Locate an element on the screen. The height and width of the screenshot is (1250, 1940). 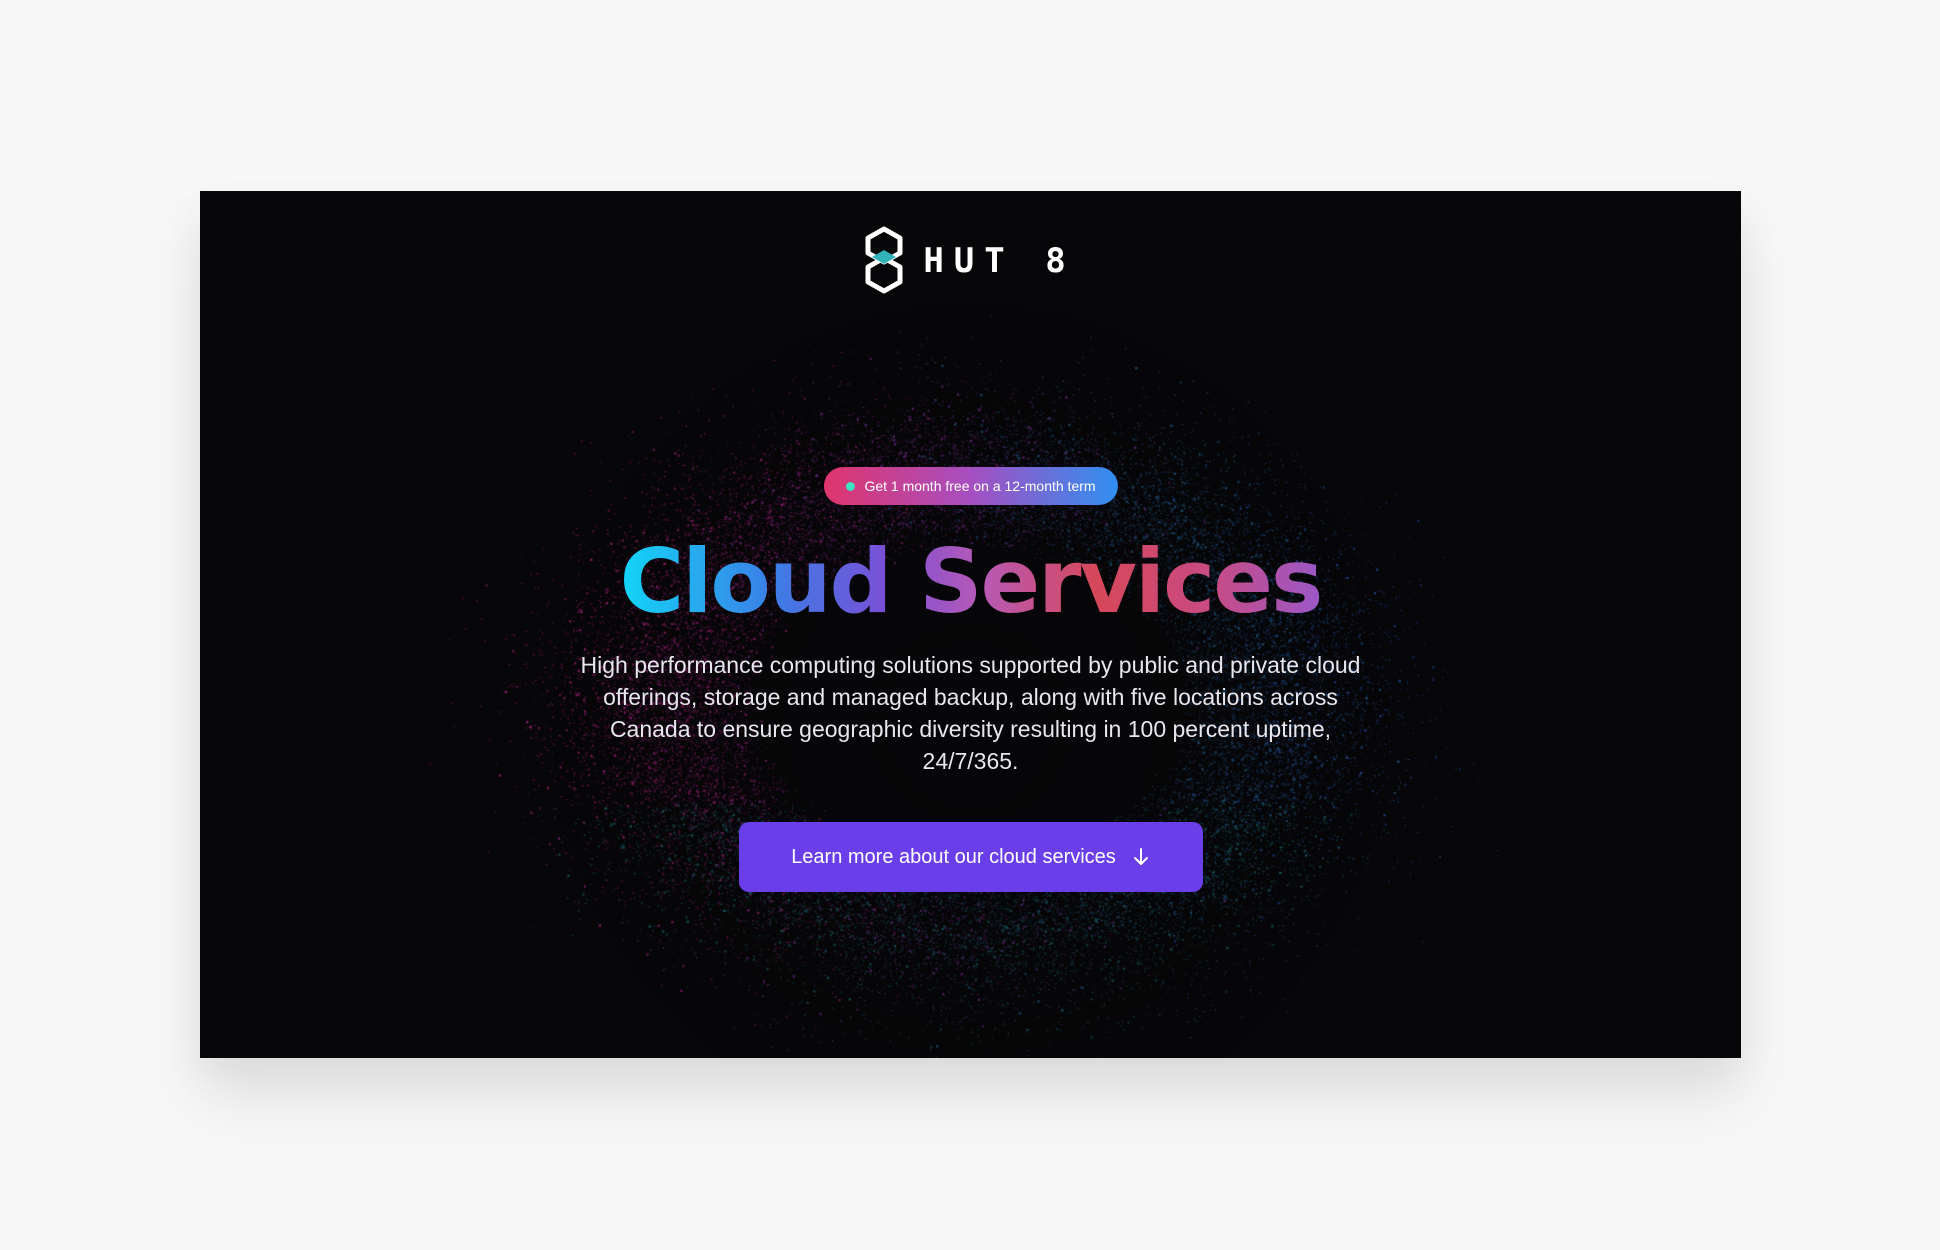
promo-text: Get 1 month free on a 12-month term is located at coordinates (980, 486).